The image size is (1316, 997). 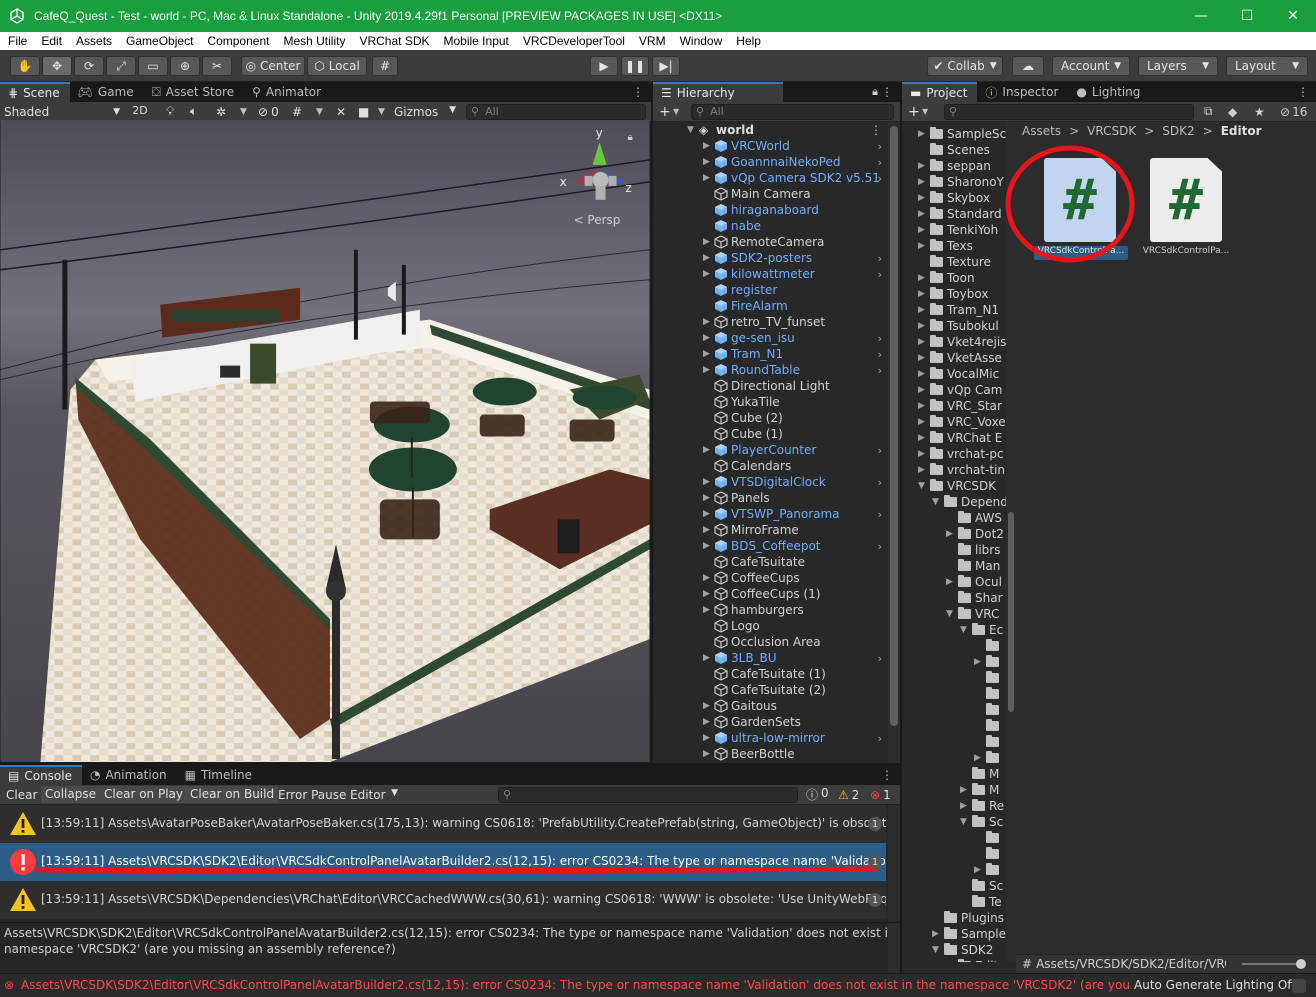 I want to click on hierarchy-item: Main Camera, so click(x=770, y=194).